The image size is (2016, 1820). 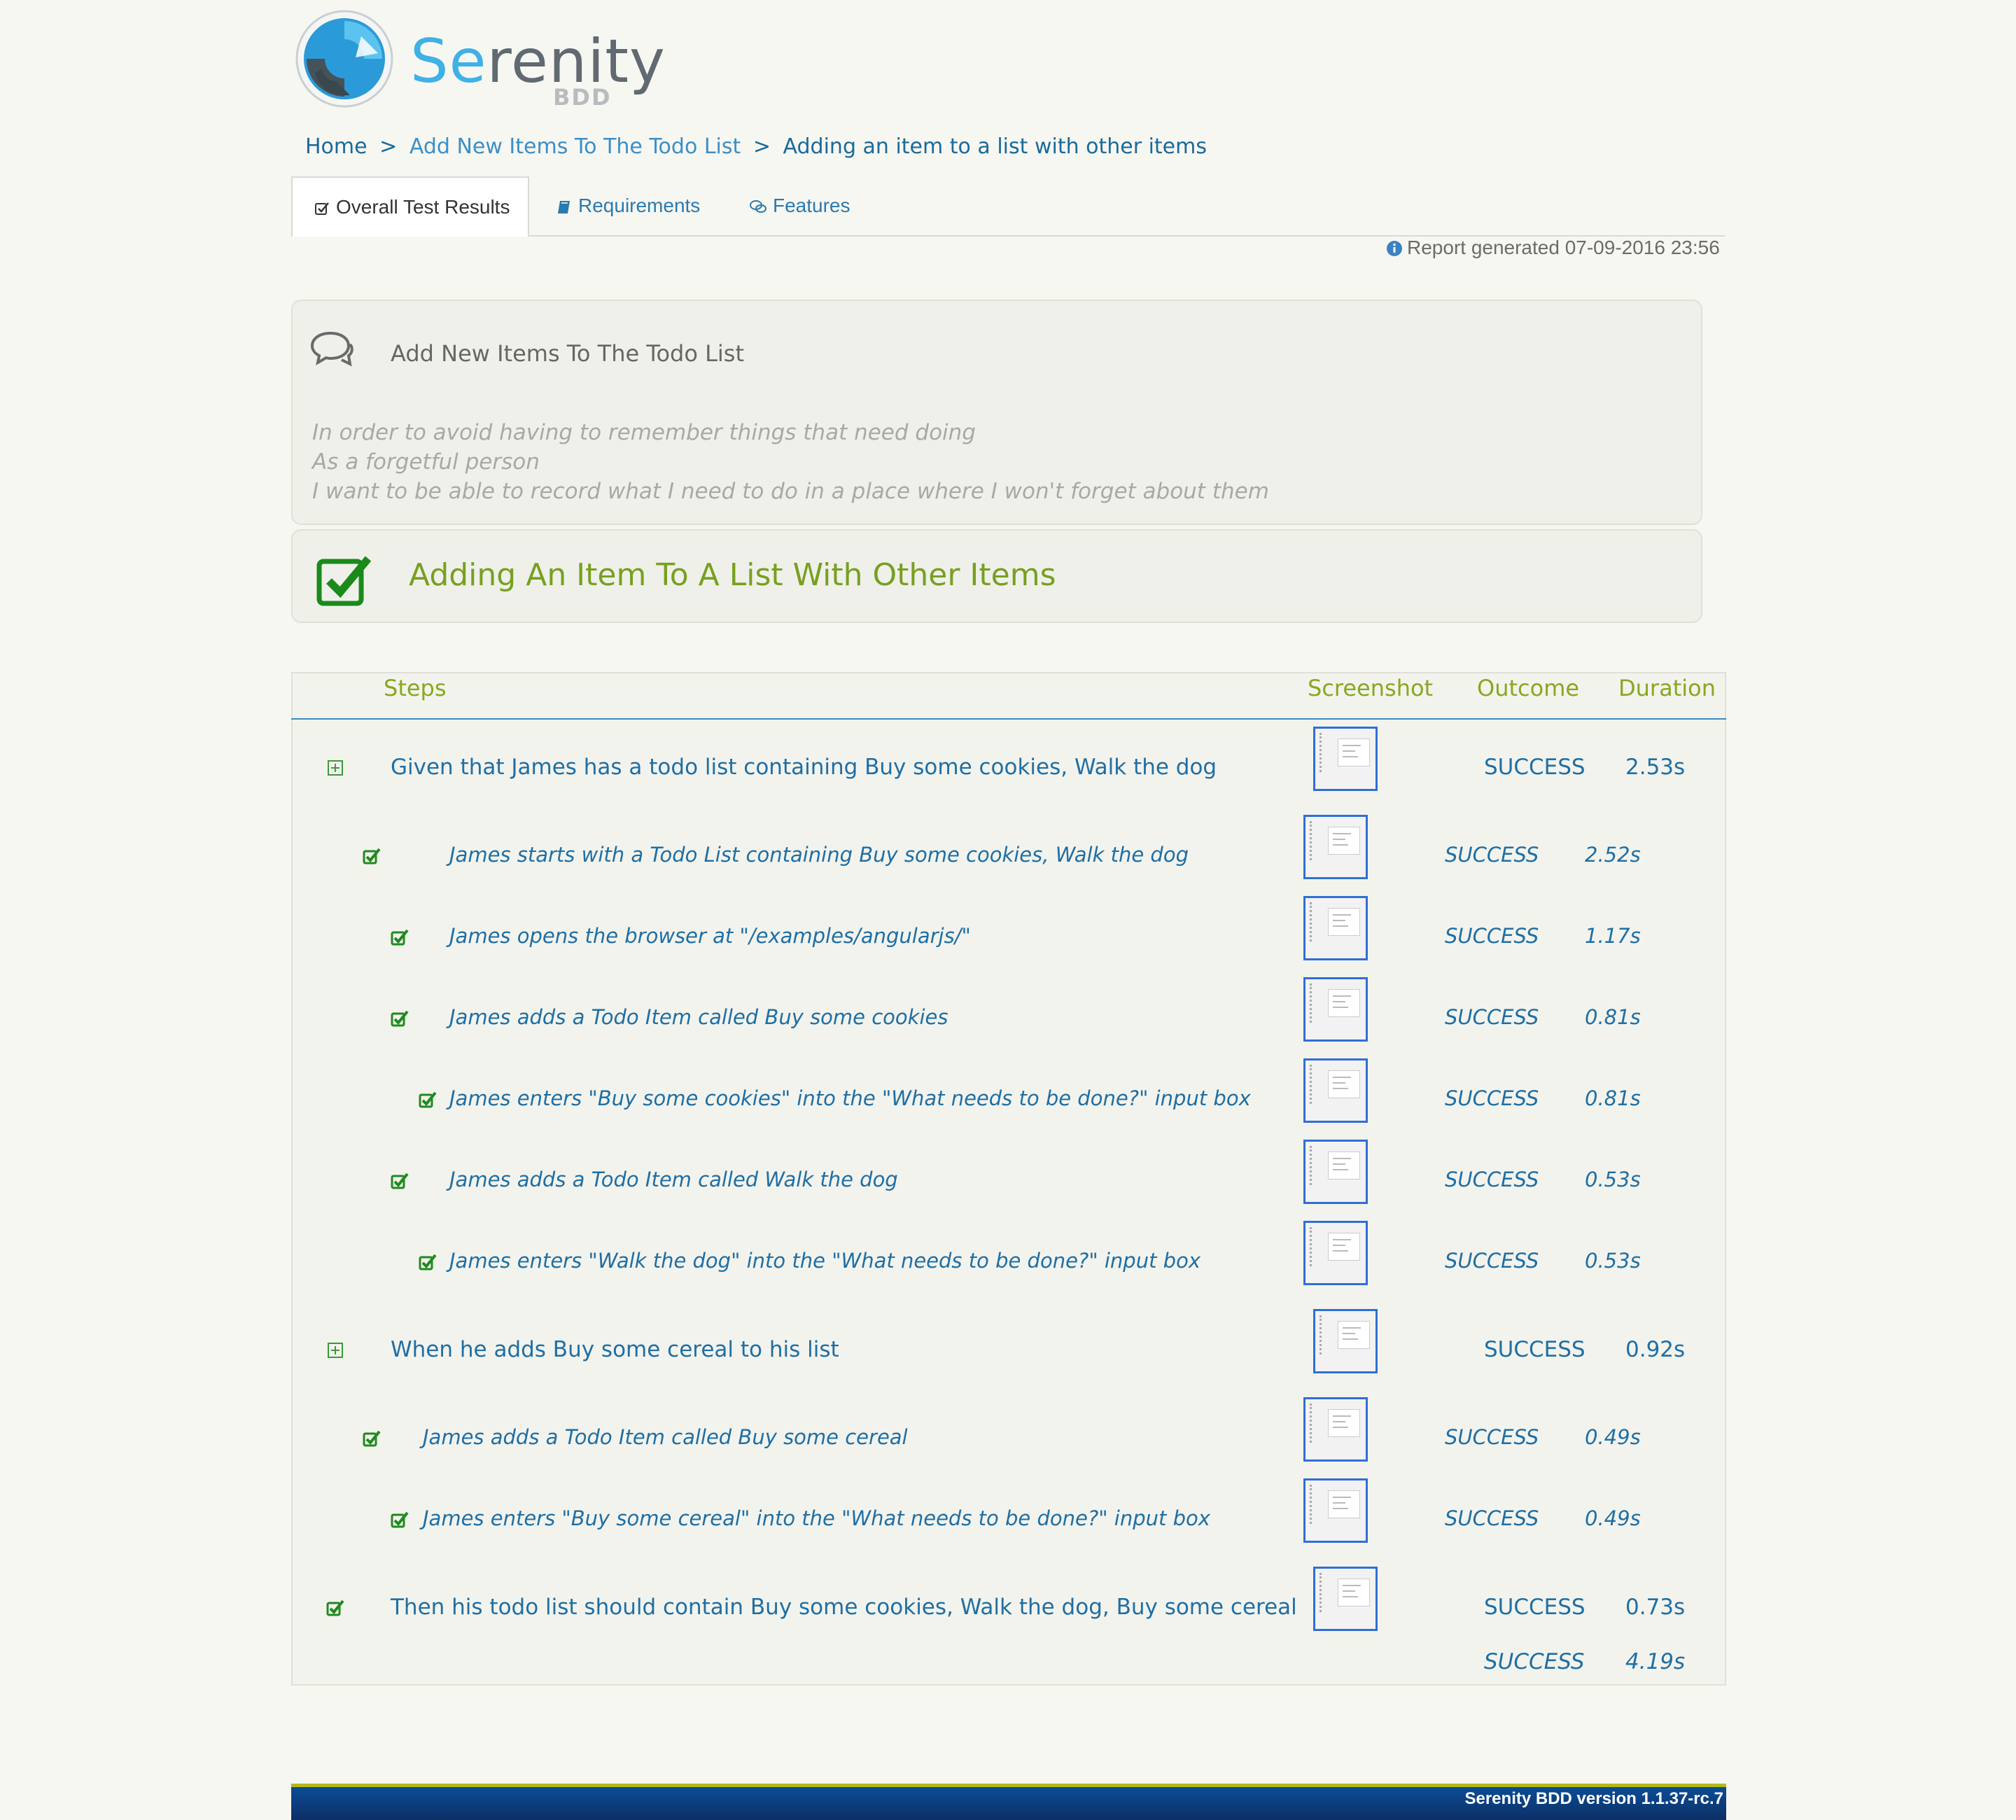 What do you see at coordinates (1371, 688) in the screenshot?
I see `column-header-screenshot: Screenshot` at bounding box center [1371, 688].